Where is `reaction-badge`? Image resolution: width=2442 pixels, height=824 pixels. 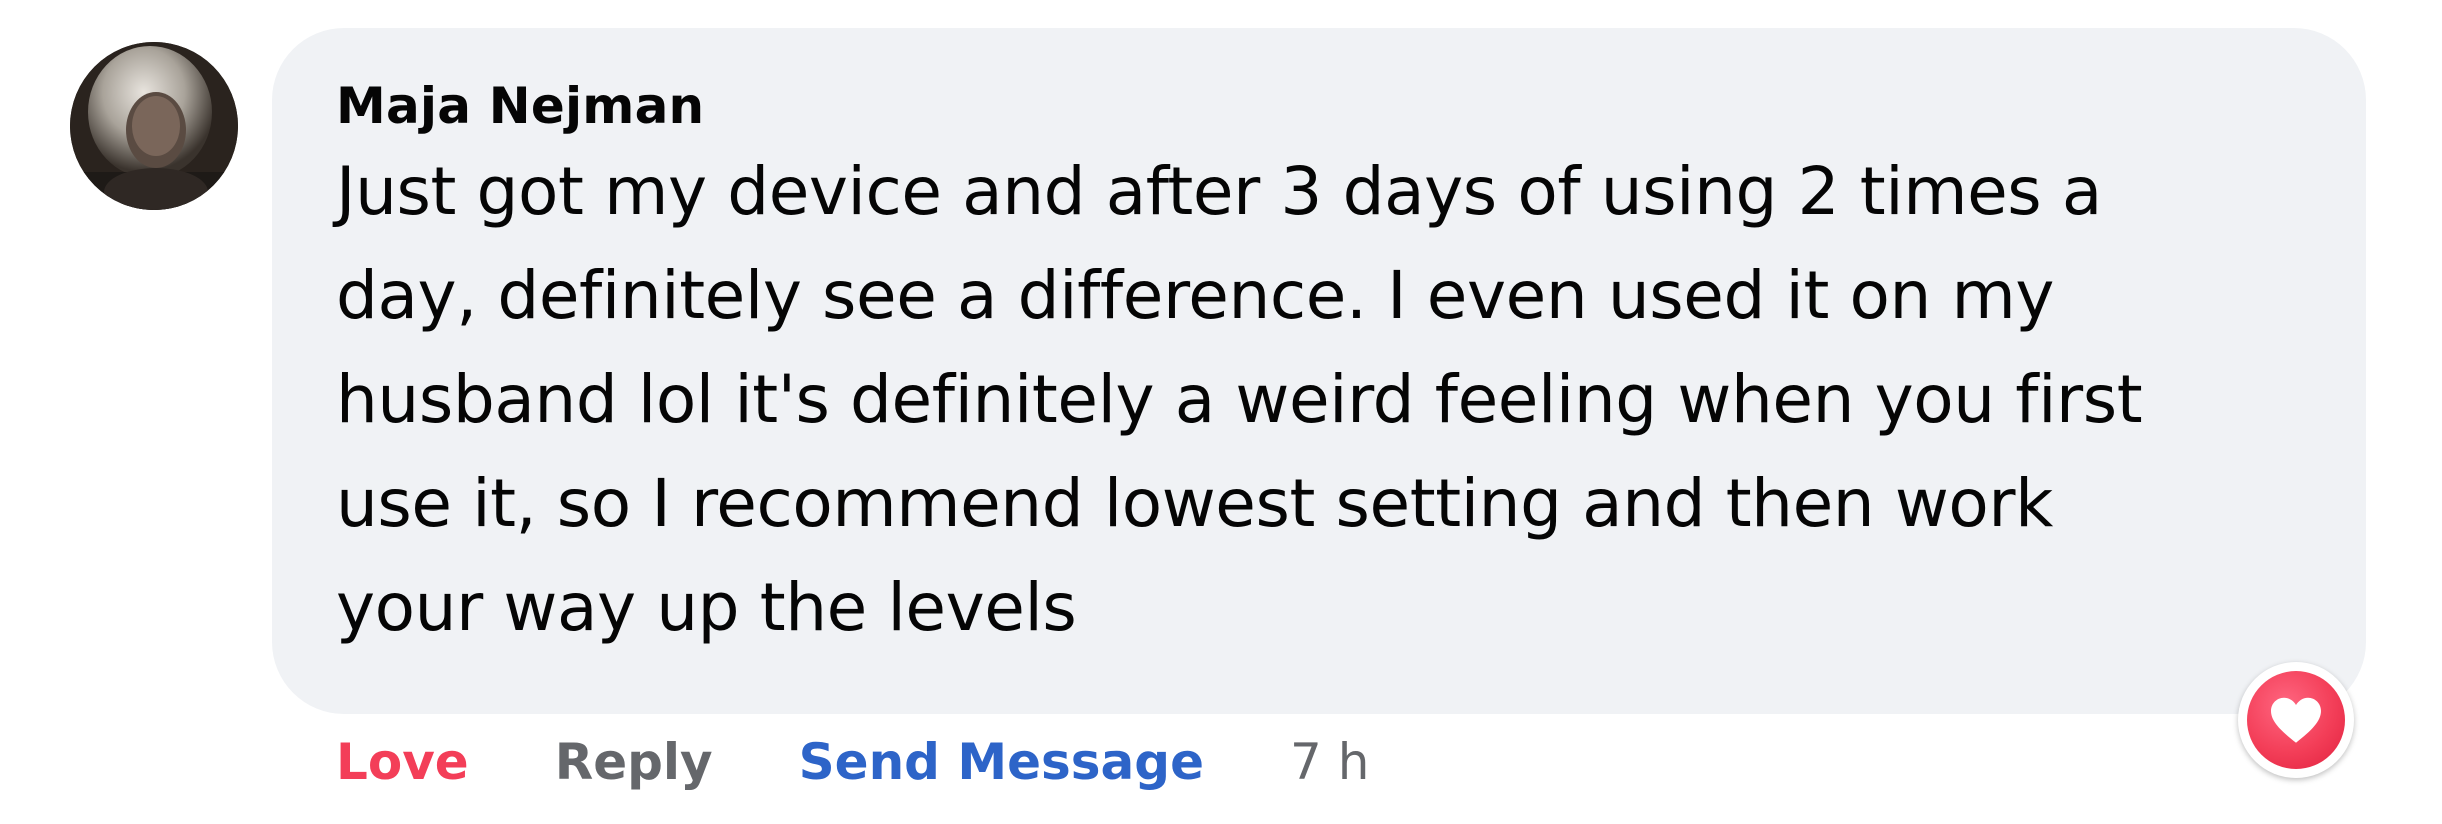
reaction-badge is located at coordinates (2296, 720).